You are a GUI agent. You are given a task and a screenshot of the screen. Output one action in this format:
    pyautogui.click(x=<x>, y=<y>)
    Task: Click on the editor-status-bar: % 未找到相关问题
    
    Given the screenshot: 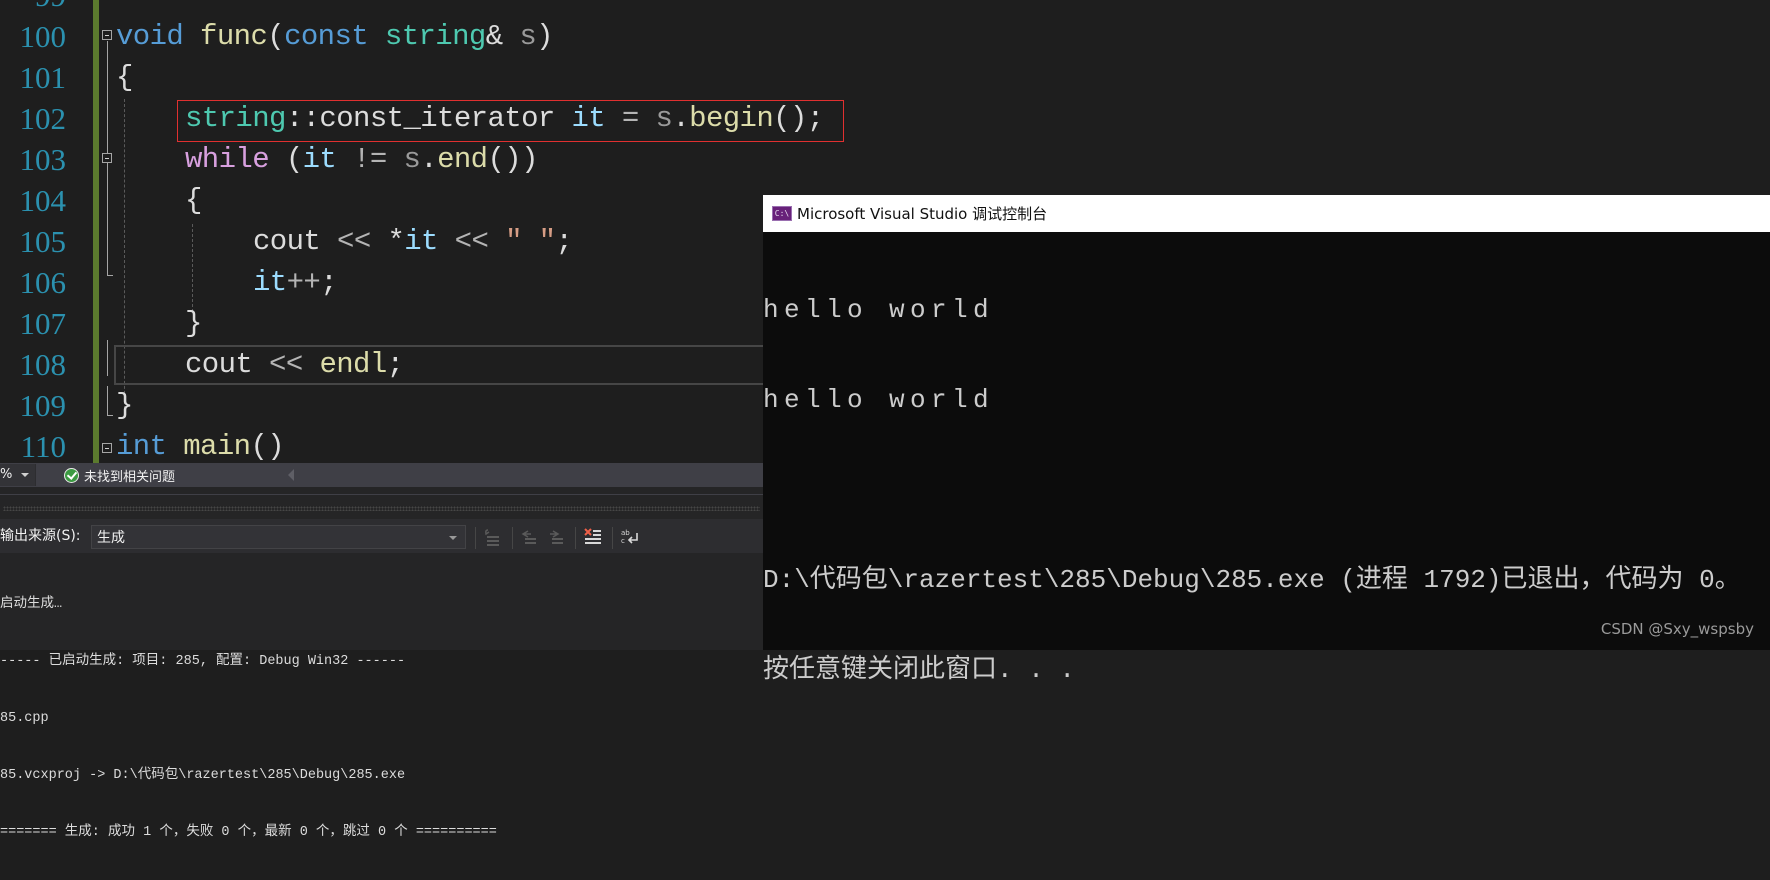 What is the action you would take?
    pyautogui.click(x=381, y=475)
    